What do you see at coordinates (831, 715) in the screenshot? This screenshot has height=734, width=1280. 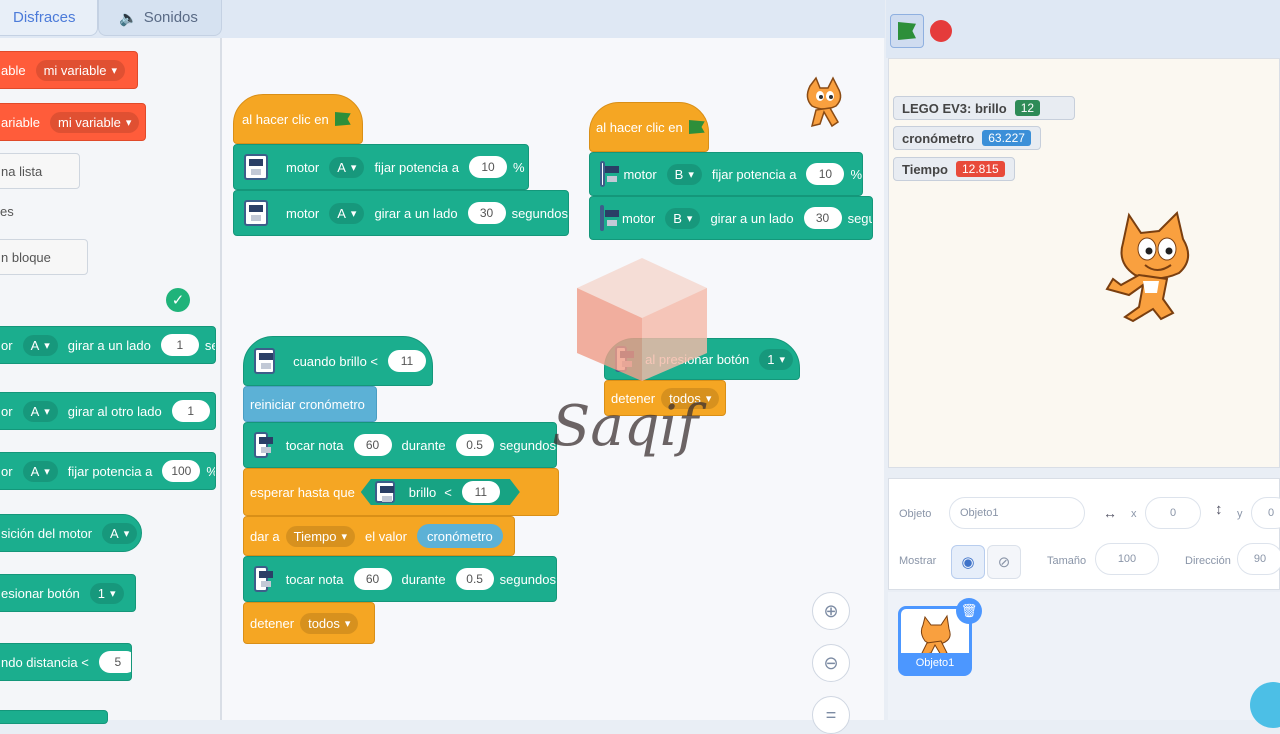 I see `zoom-reset-icon: =` at bounding box center [831, 715].